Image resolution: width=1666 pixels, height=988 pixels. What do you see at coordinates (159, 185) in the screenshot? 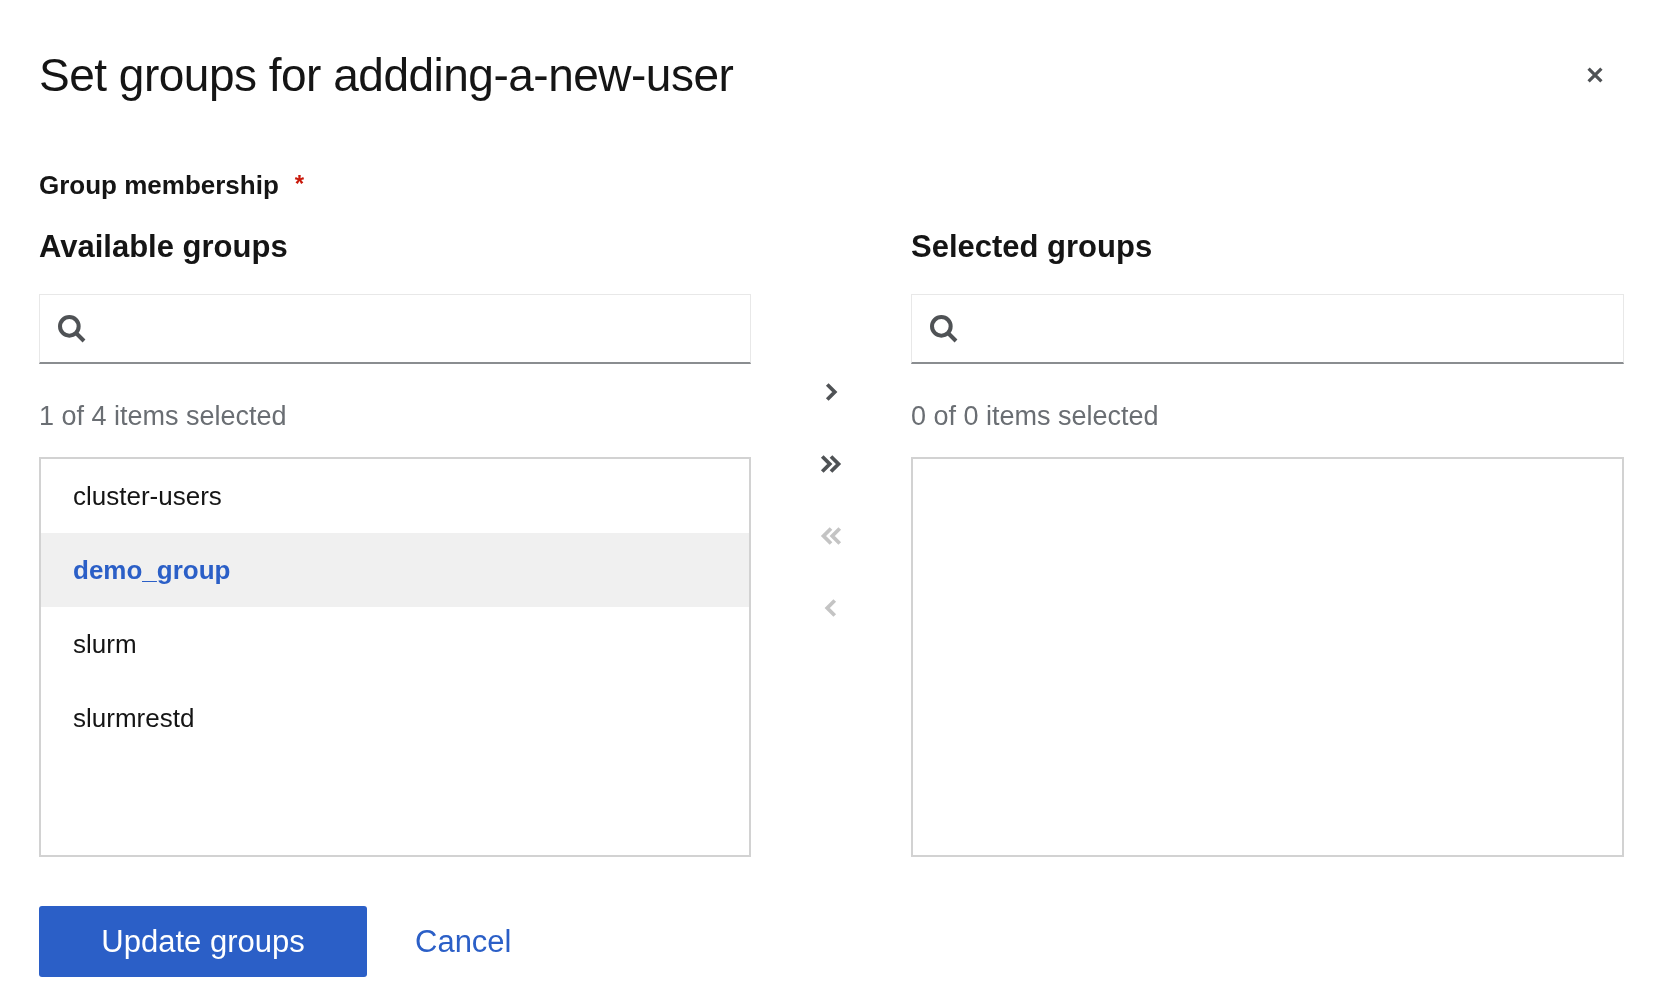
I see `field-label: Group membership` at bounding box center [159, 185].